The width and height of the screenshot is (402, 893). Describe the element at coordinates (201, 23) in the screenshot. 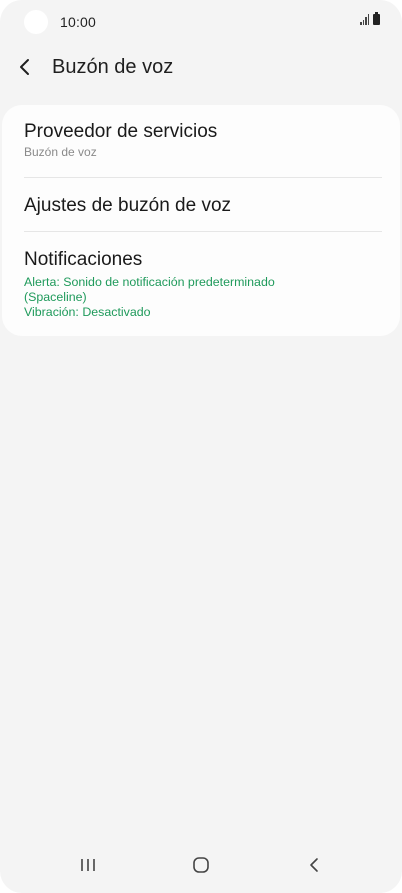

I see `status-bar: 10:00` at that location.